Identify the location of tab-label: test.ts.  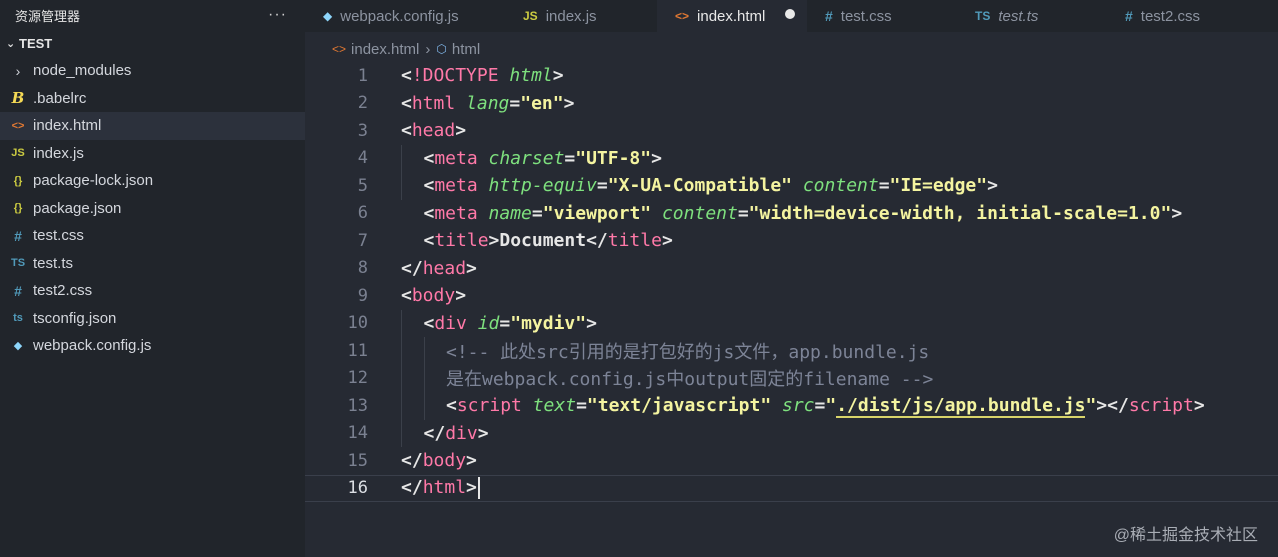
(1018, 16).